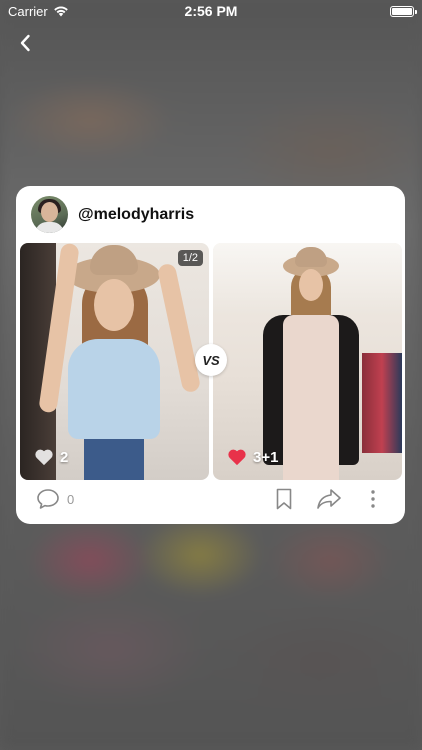  What do you see at coordinates (252, 457) in the screenshot?
I see `right-like-button: 3+1` at bounding box center [252, 457].